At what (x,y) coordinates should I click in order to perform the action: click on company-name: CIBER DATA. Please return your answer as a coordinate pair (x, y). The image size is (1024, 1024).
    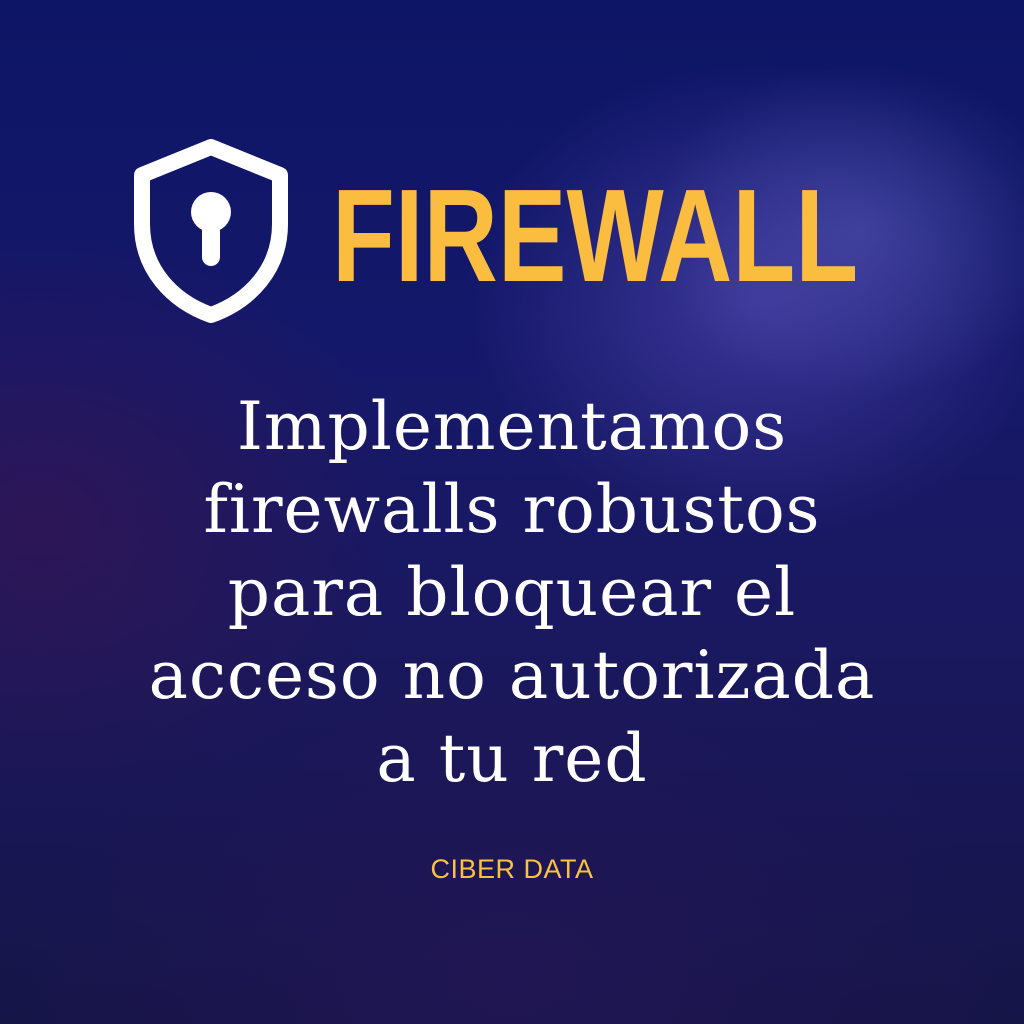
    Looking at the image, I should click on (512, 869).